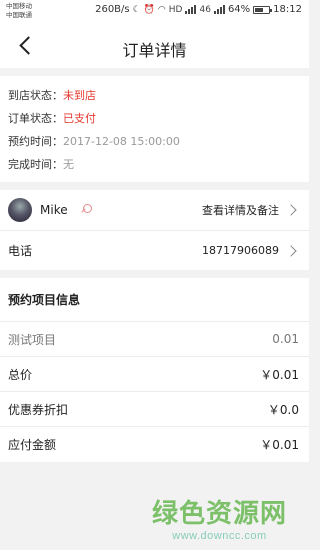 The height and width of the screenshot is (550, 320). I want to click on reserve-time-label: 预约时间：, so click(35, 141).